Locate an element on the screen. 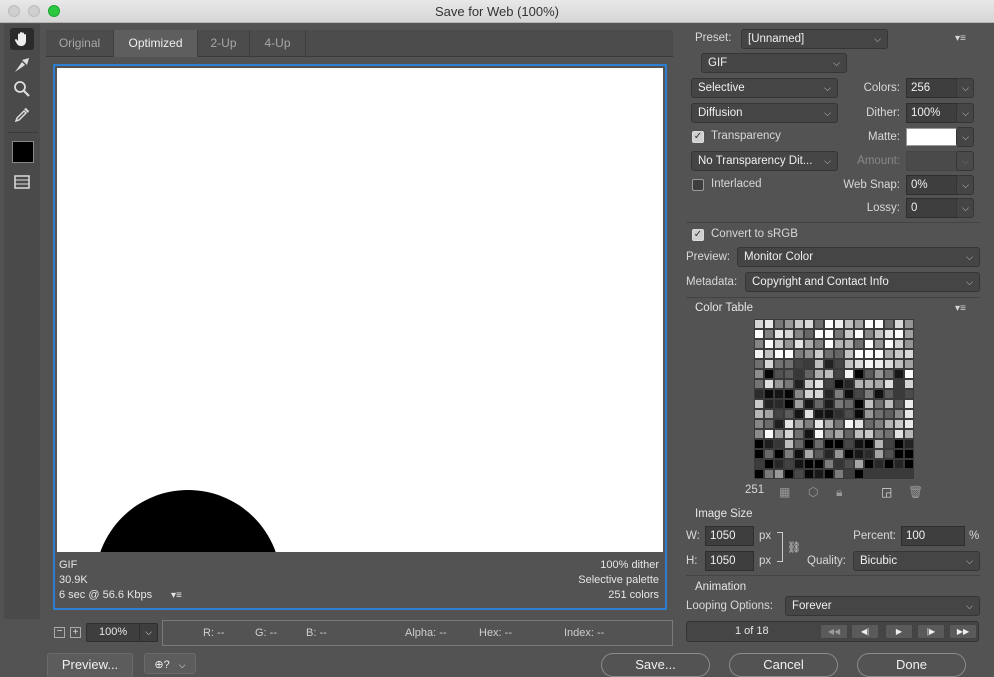  matte-color-swatch is located at coordinates (932, 137).